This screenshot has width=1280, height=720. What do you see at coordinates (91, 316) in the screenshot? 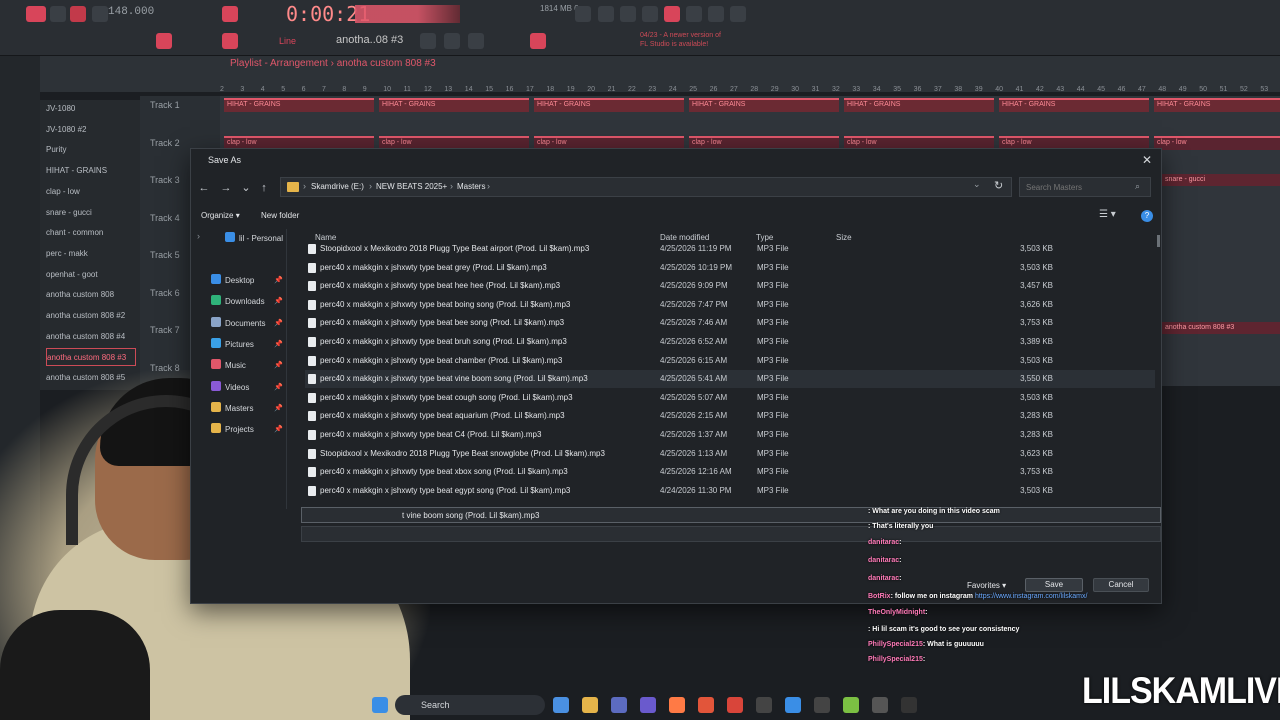
I see `channel-item: anotha custom 808 #2` at bounding box center [91, 316].